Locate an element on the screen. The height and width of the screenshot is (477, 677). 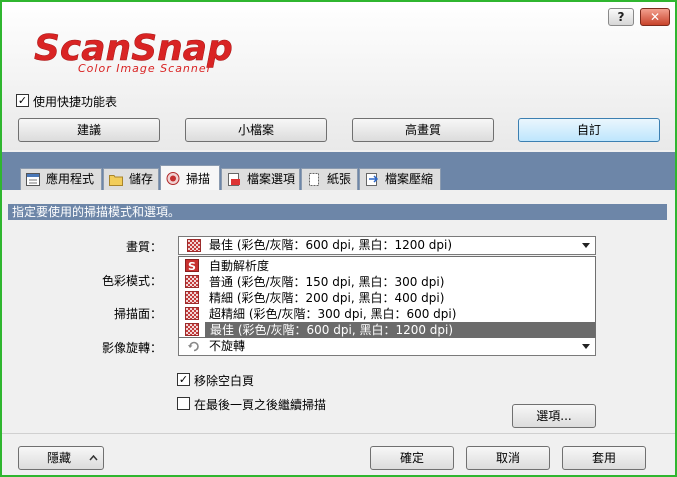
tab-paper: 紙張 is located at coordinates (329, 179).